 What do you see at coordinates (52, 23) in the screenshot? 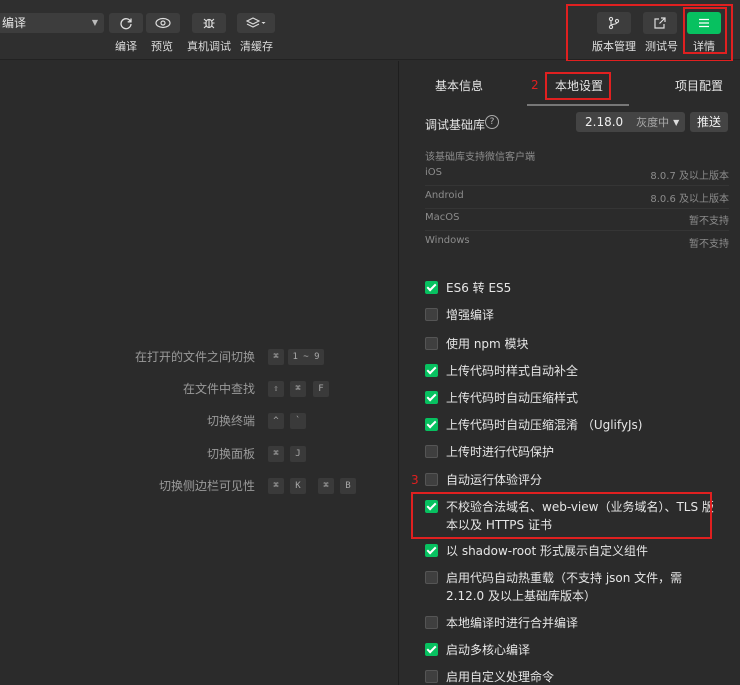
I see `compile-mode-select: 编译 ▼` at bounding box center [52, 23].